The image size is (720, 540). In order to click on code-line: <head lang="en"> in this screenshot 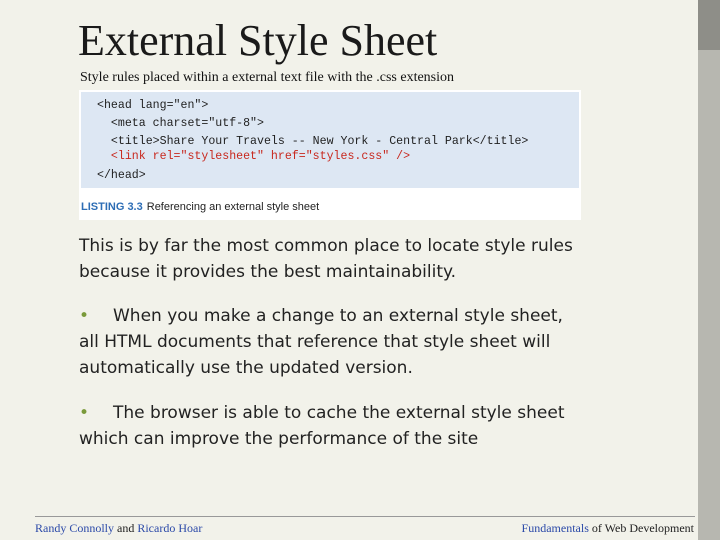, I will do `click(153, 105)`.